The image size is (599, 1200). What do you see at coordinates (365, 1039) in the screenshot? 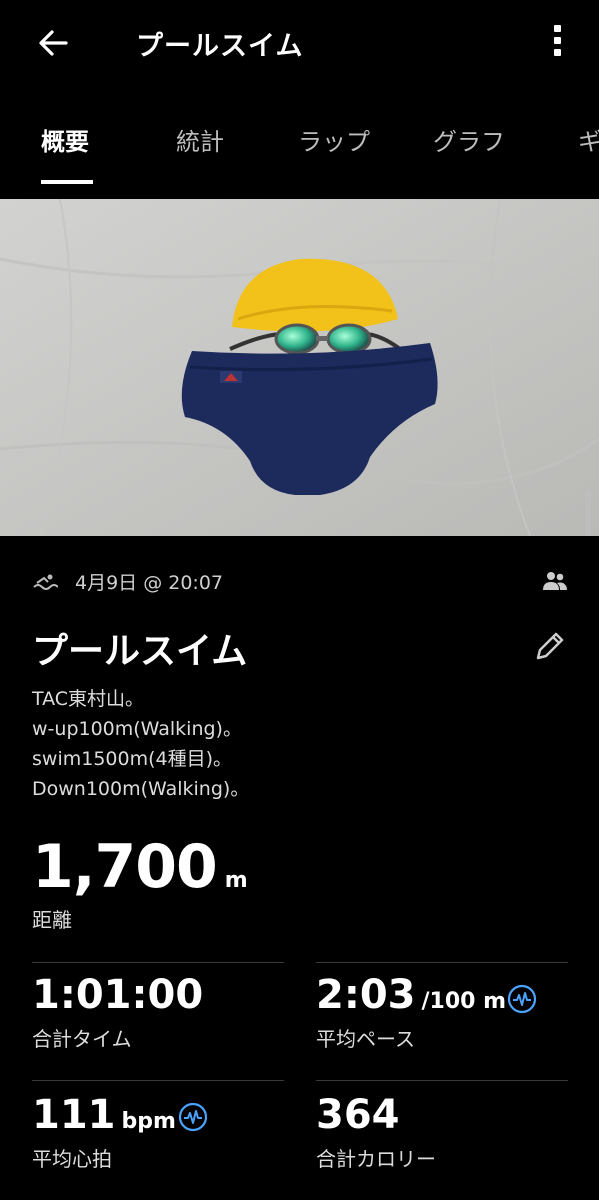
I see `avg-pace-label: 平均ペース` at bounding box center [365, 1039].